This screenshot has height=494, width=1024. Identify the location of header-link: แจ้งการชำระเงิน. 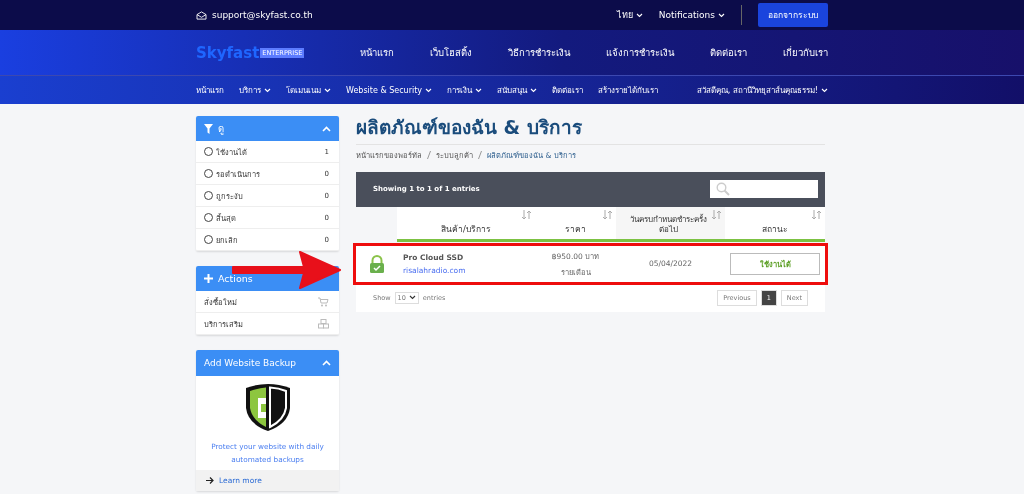
(640, 52).